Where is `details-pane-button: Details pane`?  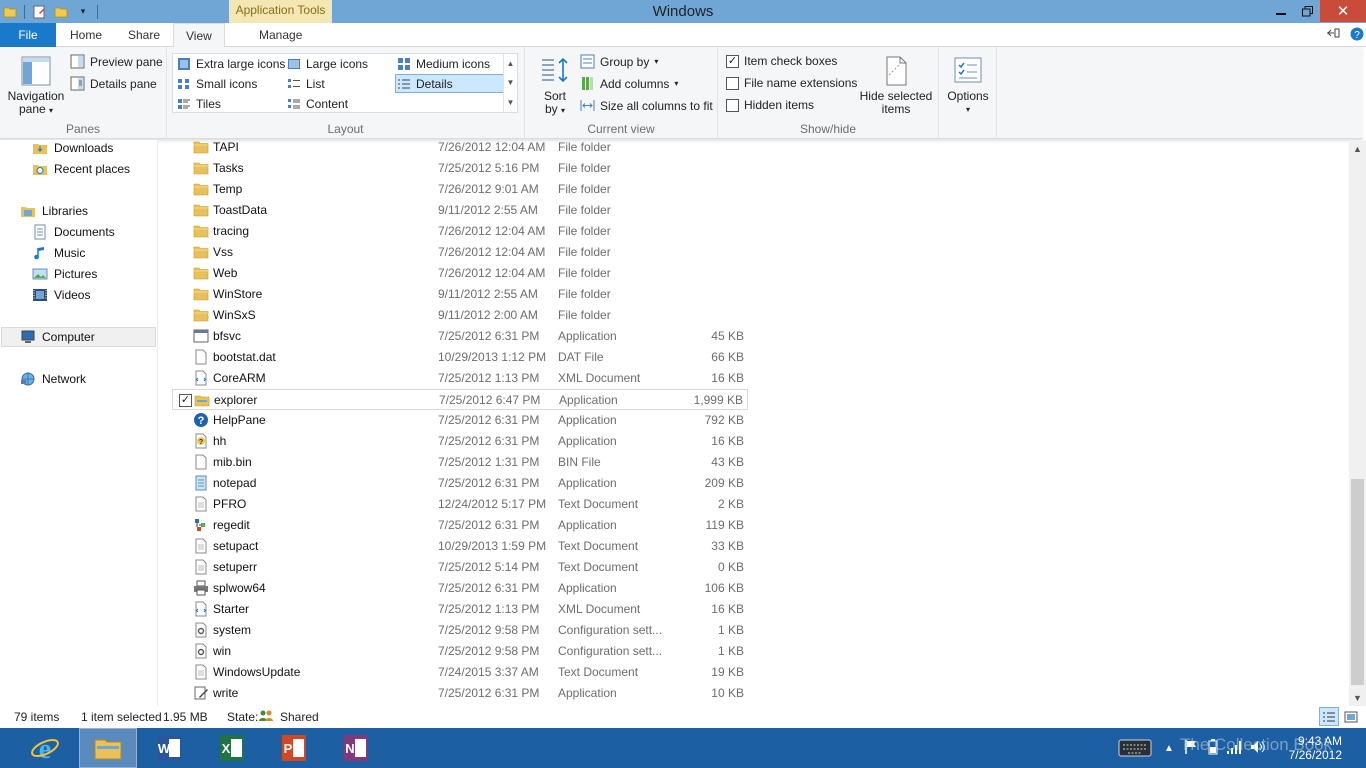
details-pane-button: Details pane is located at coordinates (113, 83).